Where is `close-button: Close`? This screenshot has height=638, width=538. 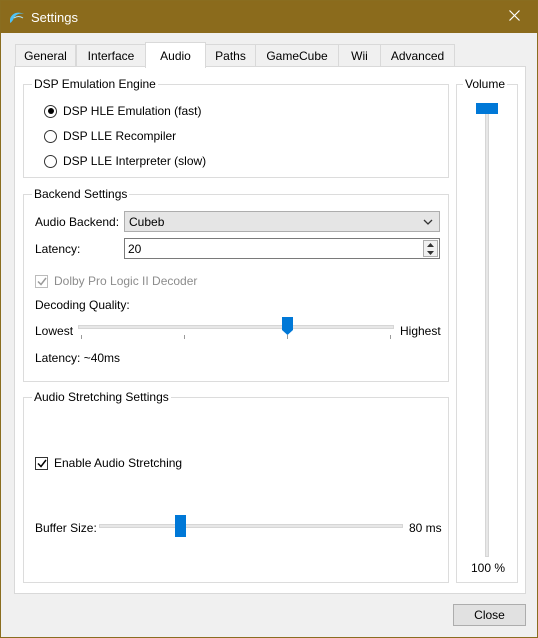
close-button: Close is located at coordinates (489, 615).